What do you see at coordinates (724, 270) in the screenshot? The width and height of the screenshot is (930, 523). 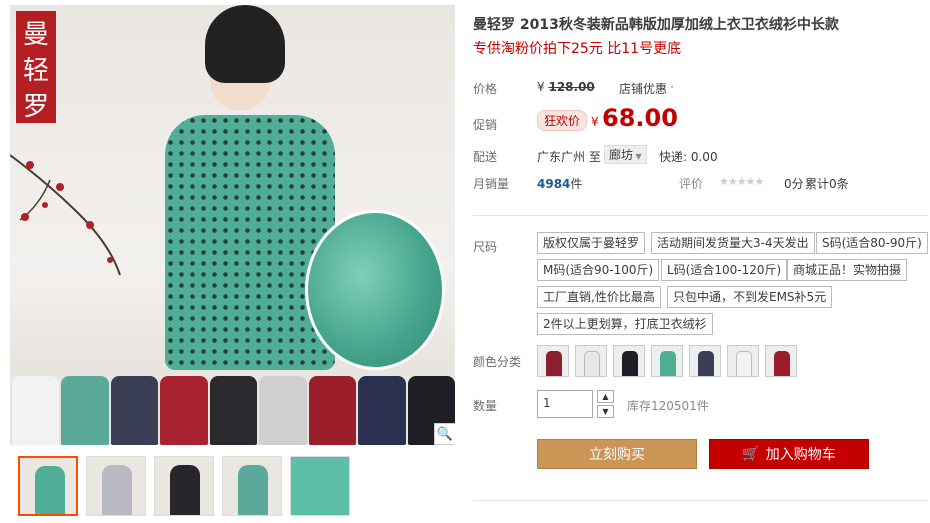 I see `size-option: L码(适合100-120斤)` at bounding box center [724, 270].